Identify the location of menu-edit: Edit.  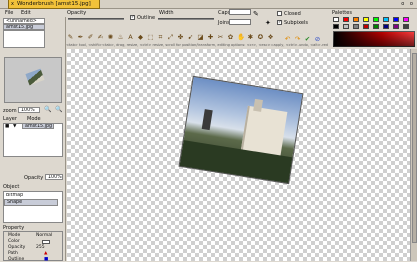
(26, 13).